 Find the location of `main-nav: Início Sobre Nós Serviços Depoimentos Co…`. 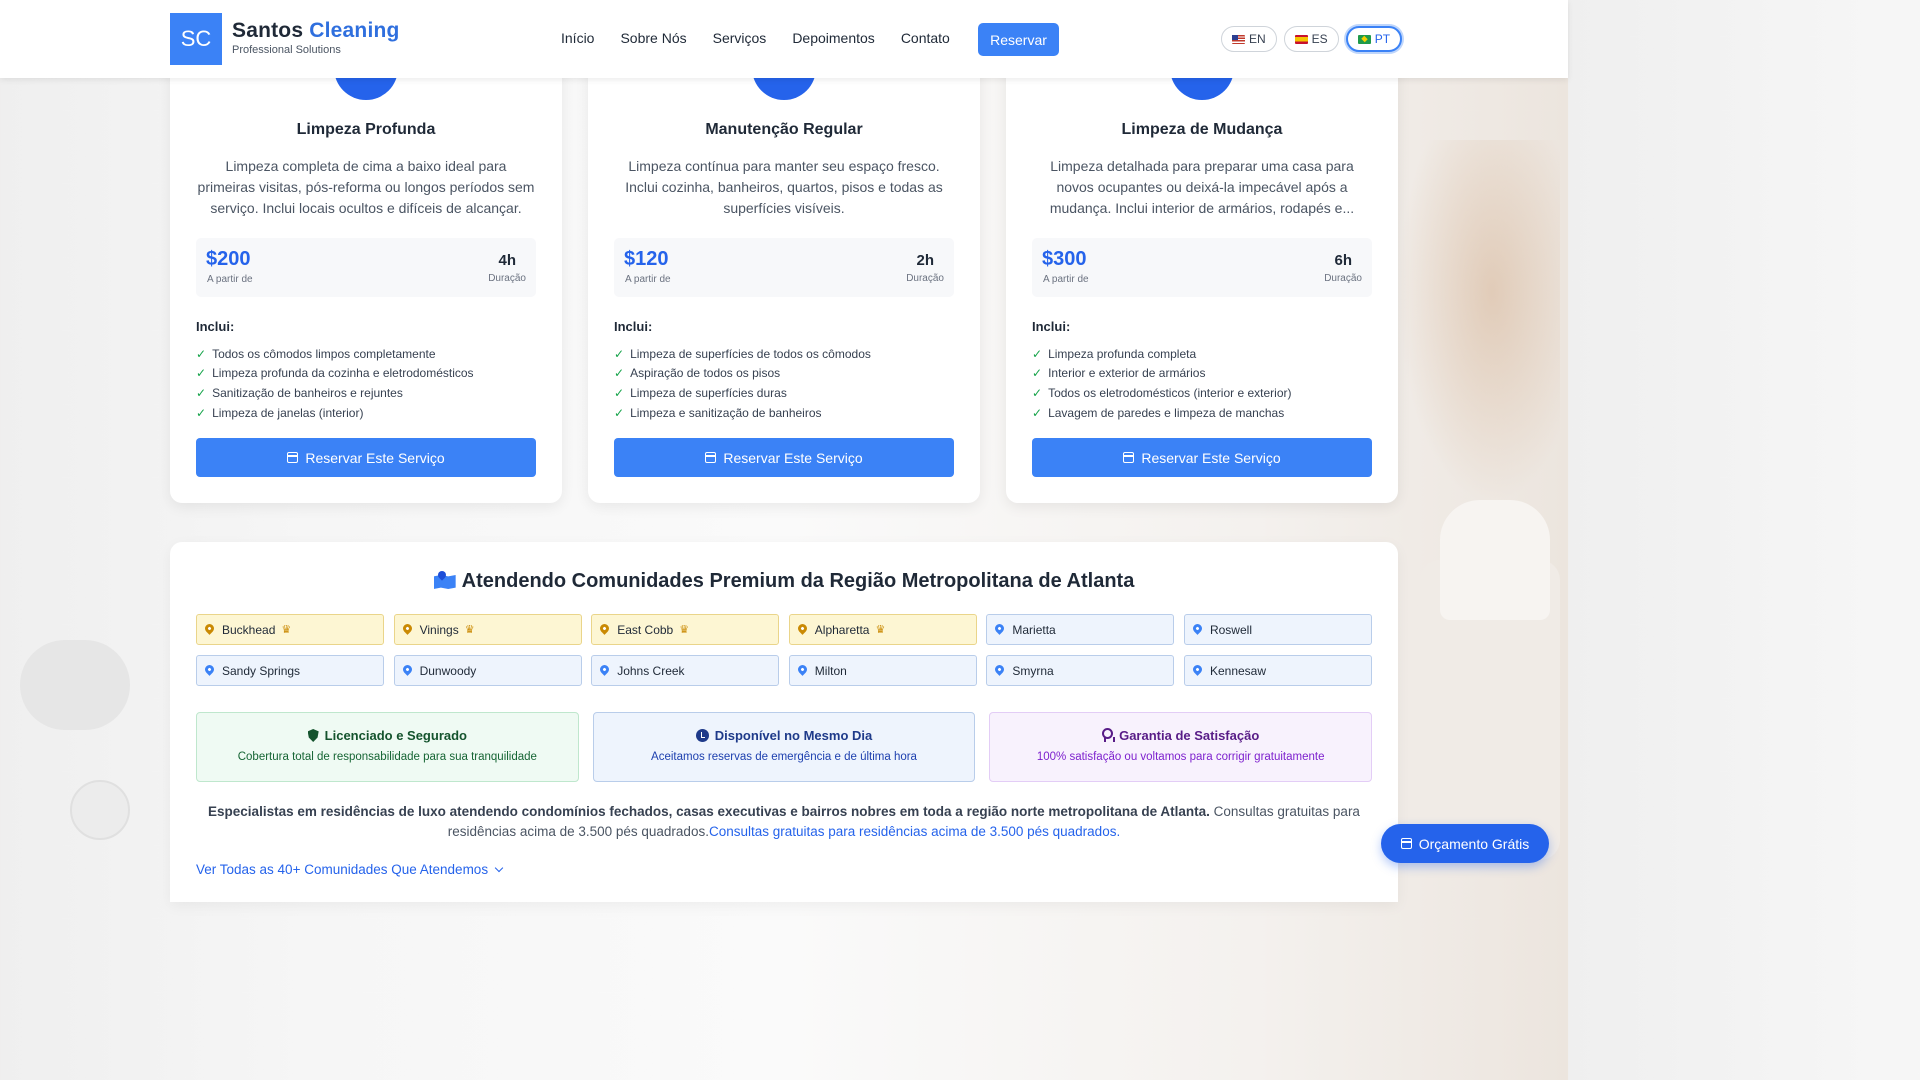

main-nav: Início Sobre Nós Serviços Depoimentos Co… is located at coordinates (768, 38).